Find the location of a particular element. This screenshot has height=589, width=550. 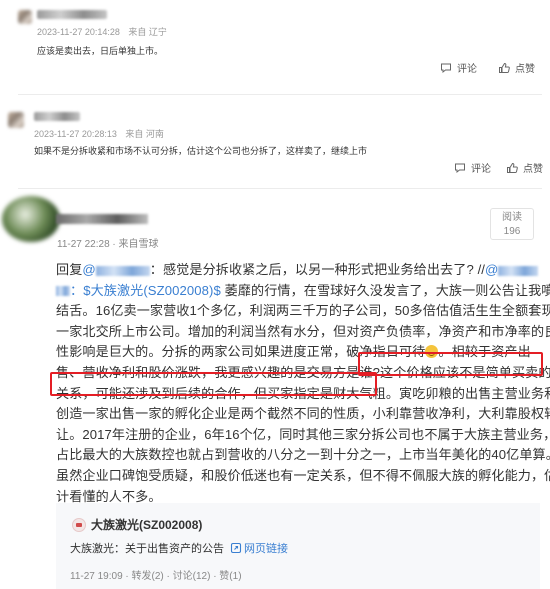

body-line: 关系，可能还涉及到后续的合作，但买家指定是财大气粗。寅吃卯粮的出售主营业务和 is located at coordinates (303, 393).